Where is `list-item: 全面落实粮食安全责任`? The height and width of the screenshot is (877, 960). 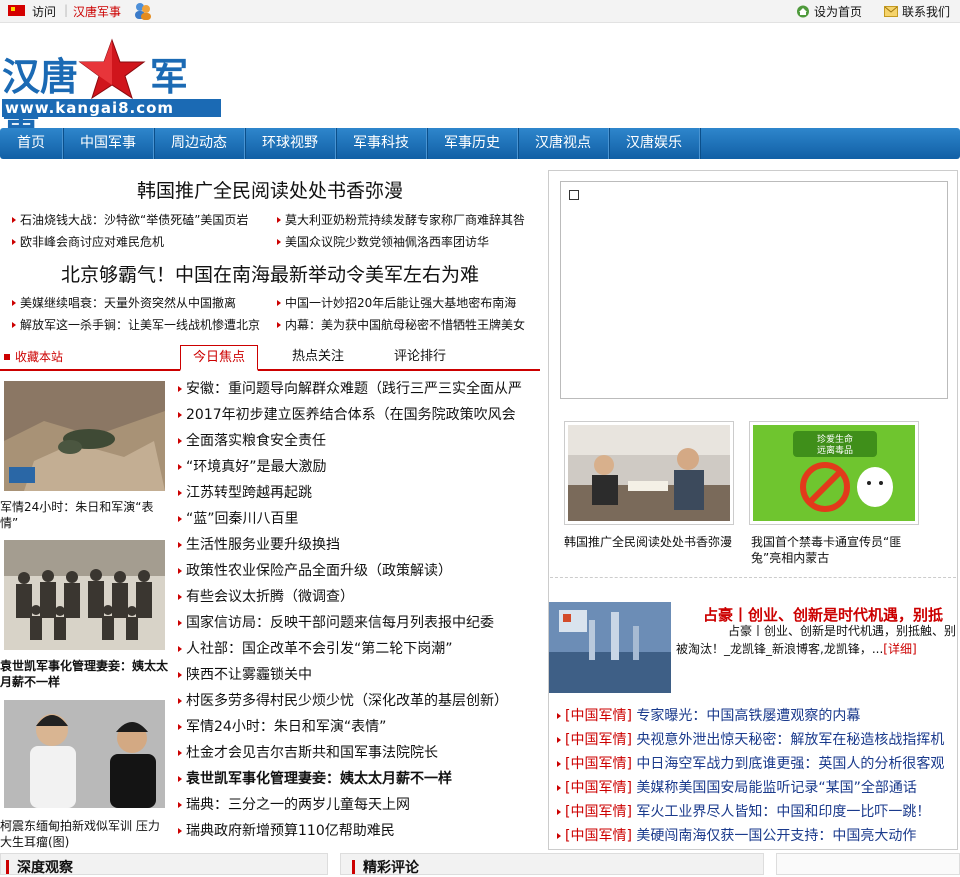 list-item: 全面落实粮食安全责任 is located at coordinates (353, 443).